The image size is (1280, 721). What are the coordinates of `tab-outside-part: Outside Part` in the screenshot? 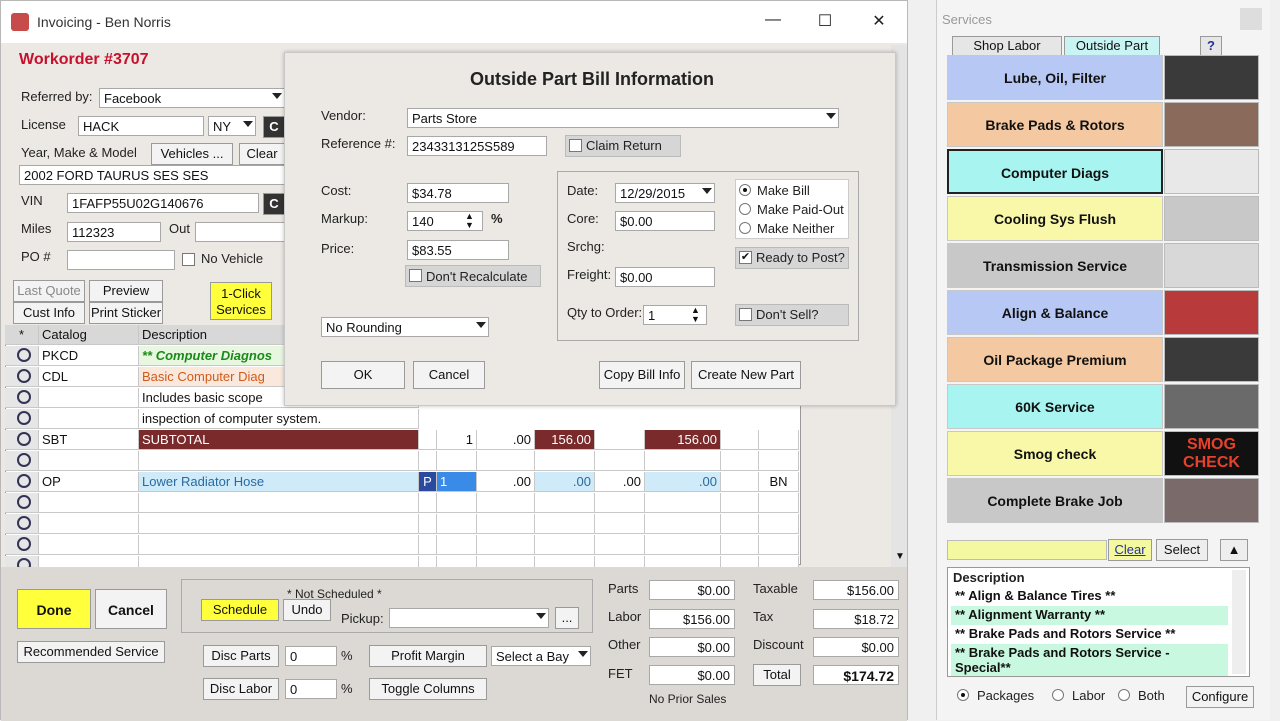 It's located at (1112, 46).